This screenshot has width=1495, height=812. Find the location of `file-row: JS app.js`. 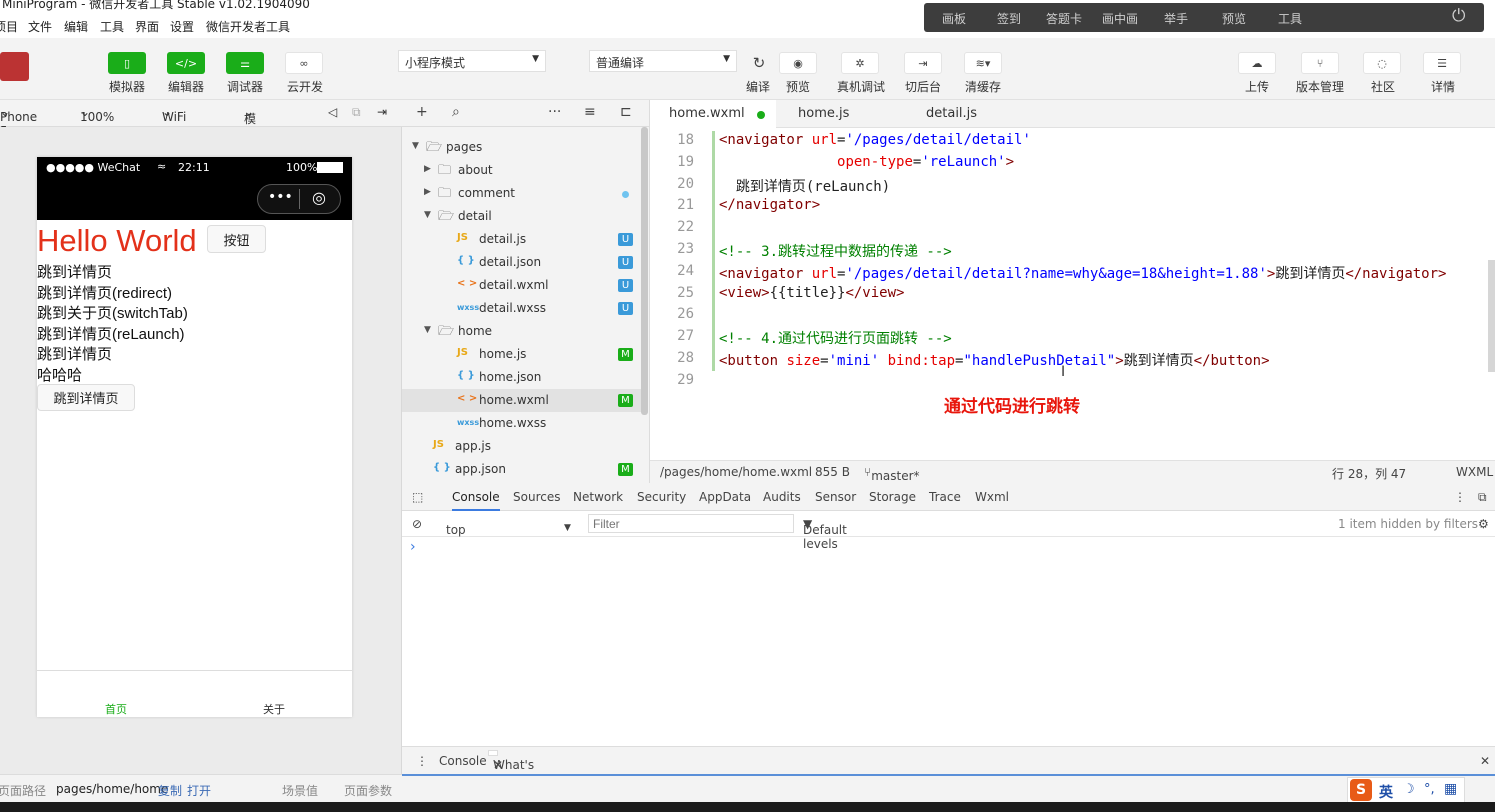

file-row: JS app.js is located at coordinates (522, 446).